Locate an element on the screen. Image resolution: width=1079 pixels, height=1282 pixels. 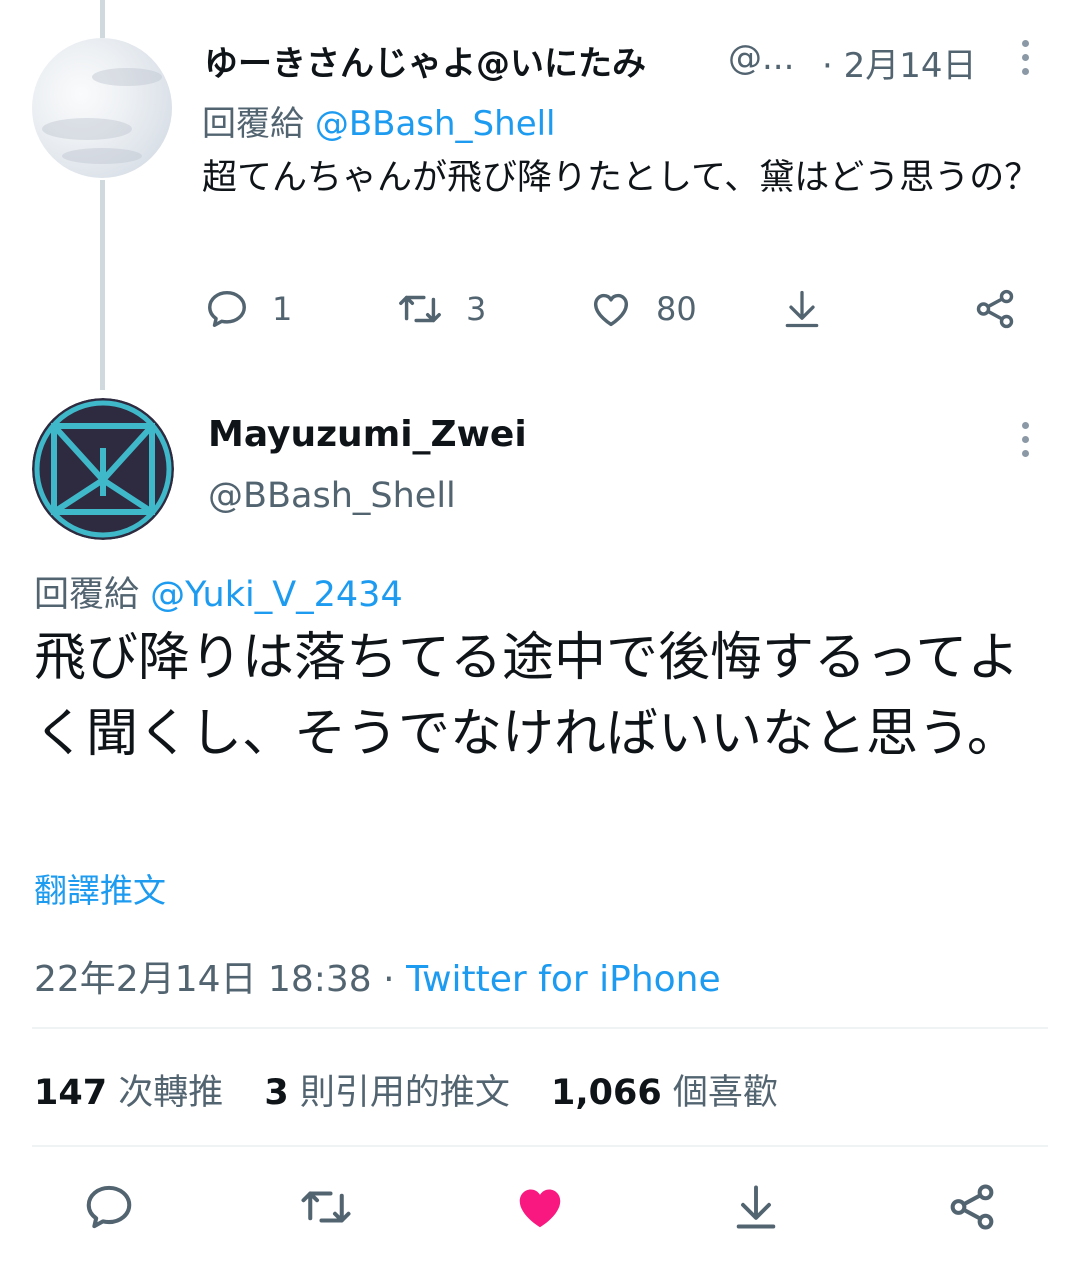
tweet-text: 飛び降りは落ちてる途中で後悔するってよく聞くし、そうでなければいいなと思う。 is located at coordinates (527, 696).